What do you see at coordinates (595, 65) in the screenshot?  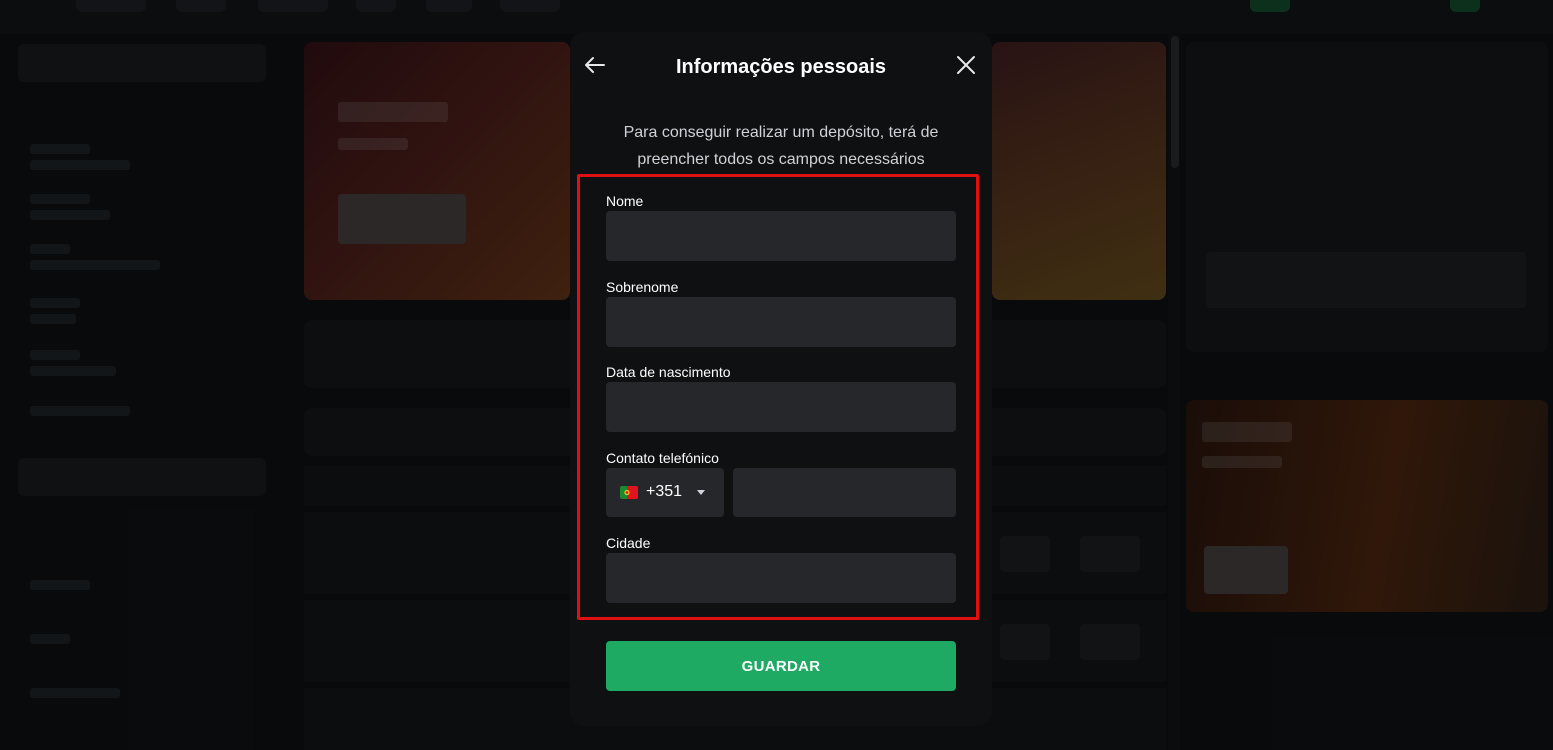 I see `arrow-left-icon` at bounding box center [595, 65].